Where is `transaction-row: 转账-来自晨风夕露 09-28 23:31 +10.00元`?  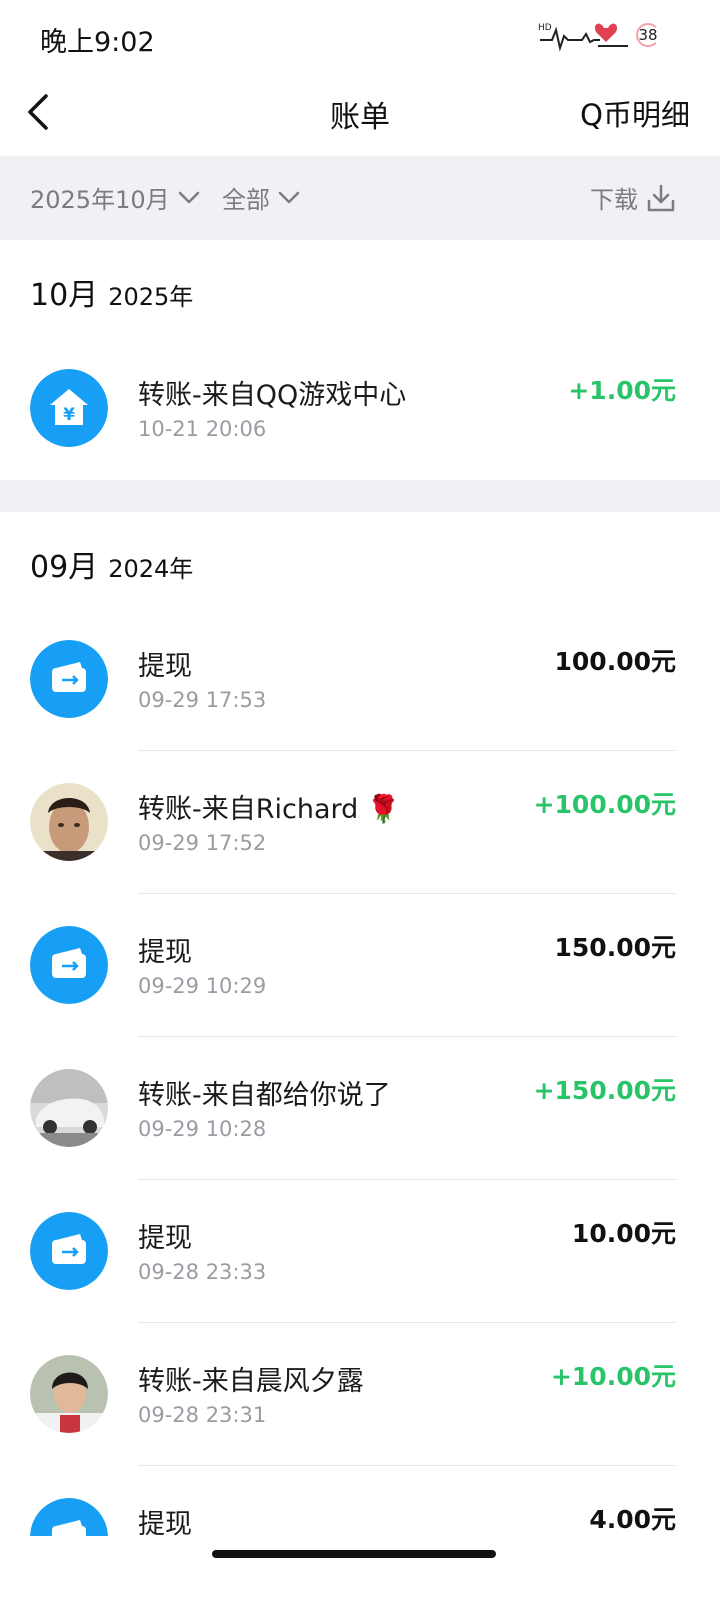
transaction-row: 转账-来自晨风夕露 09-28 23:31 +10.00元 is located at coordinates (360, 1394).